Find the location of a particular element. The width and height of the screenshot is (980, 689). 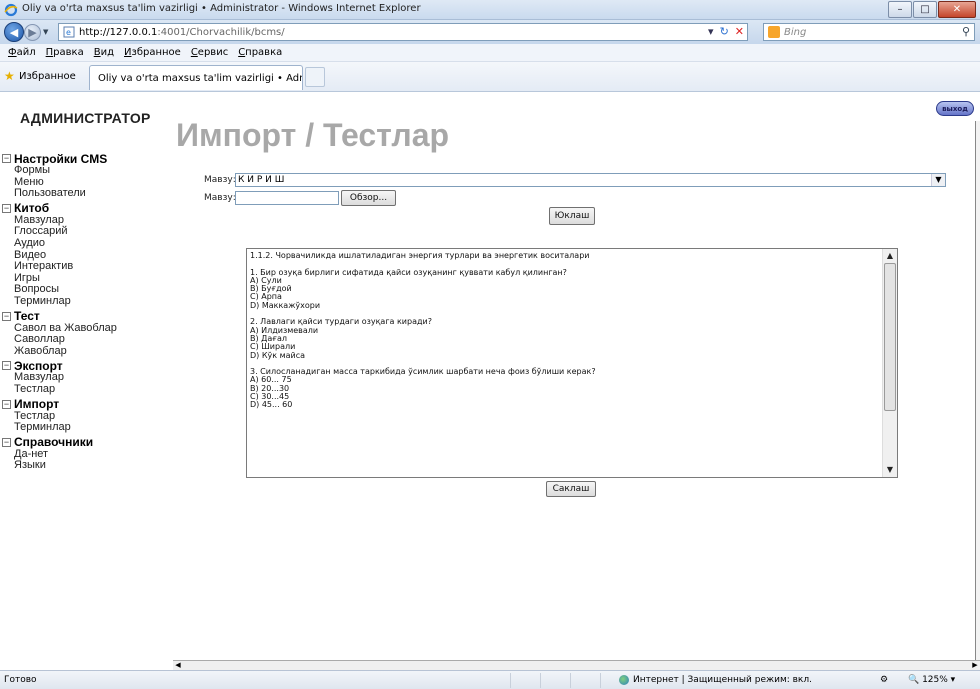

menu-help: Справка is located at coordinates (260, 52).